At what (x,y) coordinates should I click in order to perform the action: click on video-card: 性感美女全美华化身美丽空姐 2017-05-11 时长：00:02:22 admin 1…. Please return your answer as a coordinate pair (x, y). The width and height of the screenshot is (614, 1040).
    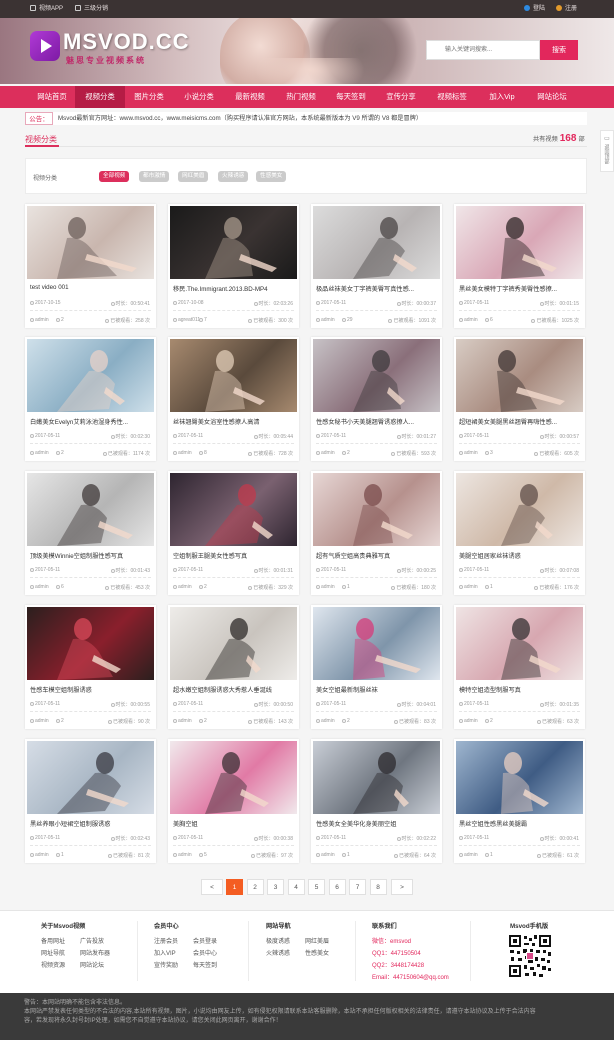
    Looking at the image, I should click on (376, 801).